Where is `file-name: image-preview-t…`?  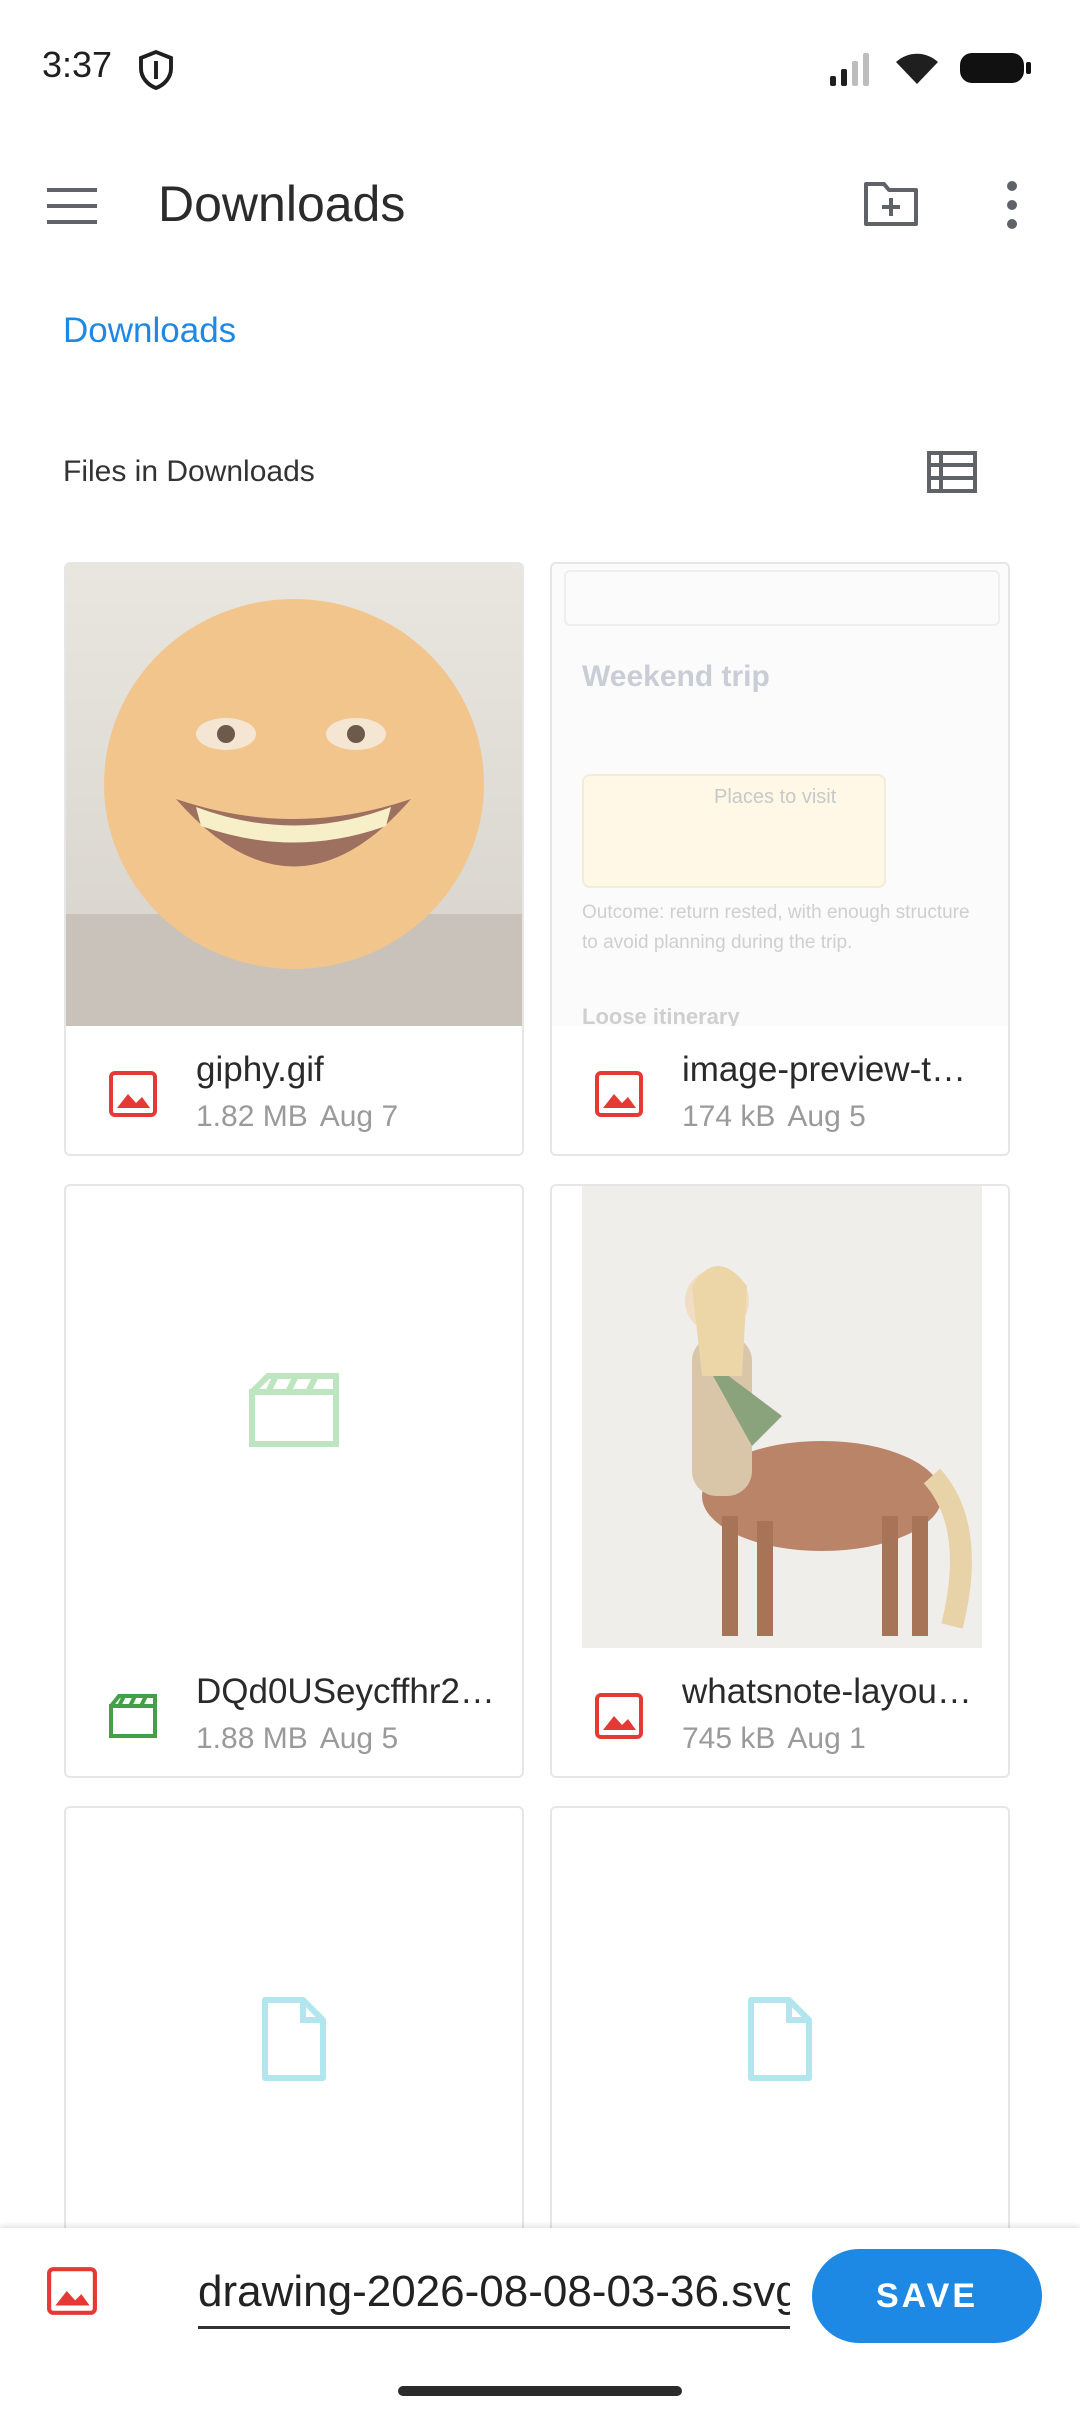 file-name: image-preview-t… is located at coordinates (824, 1069).